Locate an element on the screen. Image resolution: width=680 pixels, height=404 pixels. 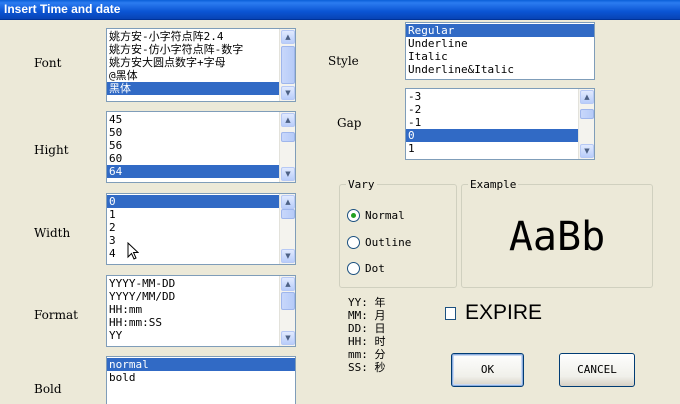
font-option: 姚方安大圆点数字+字母 is located at coordinates (193, 62).